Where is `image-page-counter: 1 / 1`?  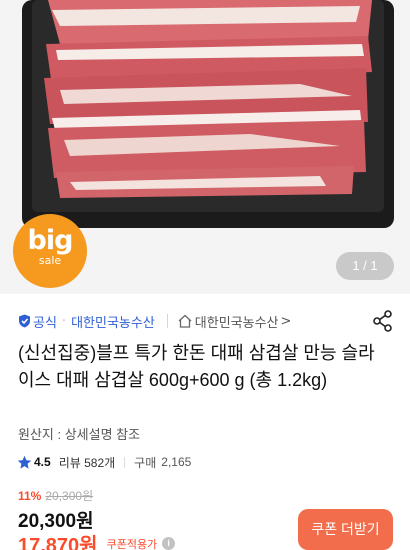 image-page-counter: 1 / 1 is located at coordinates (365, 266).